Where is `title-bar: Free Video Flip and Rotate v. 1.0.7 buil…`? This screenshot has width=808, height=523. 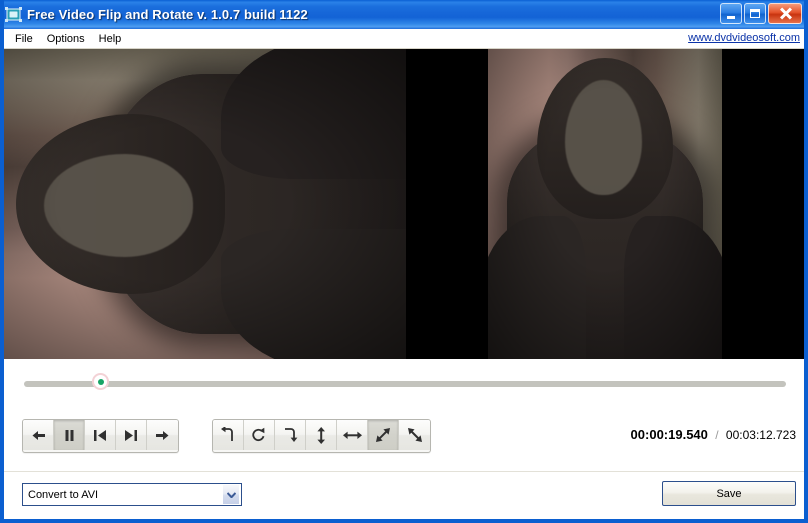
title-bar: Free Video Flip and Rotate v. 1.0.7 buil… is located at coordinates (404, 14).